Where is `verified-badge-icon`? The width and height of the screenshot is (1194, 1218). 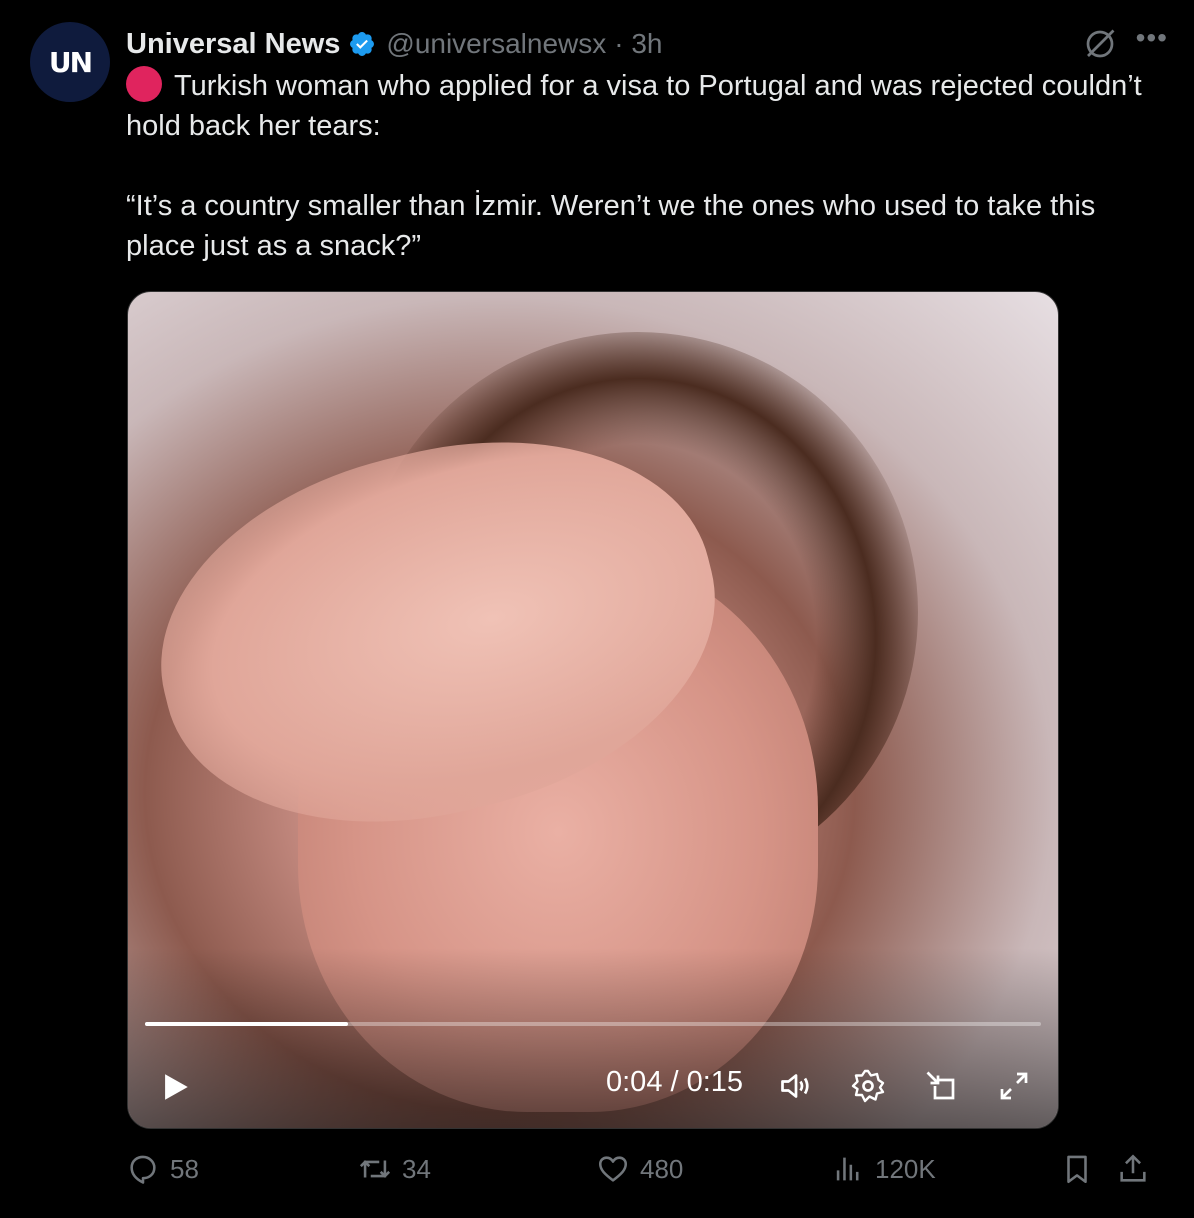 verified-badge-icon is located at coordinates (362, 44).